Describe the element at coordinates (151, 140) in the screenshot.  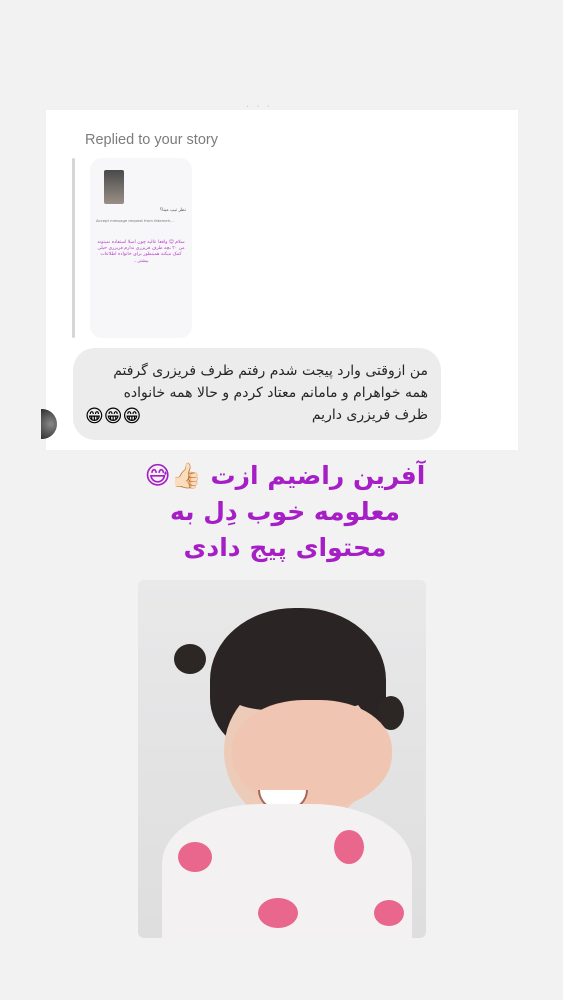
I see `replied-label: Replied to your story` at that location.